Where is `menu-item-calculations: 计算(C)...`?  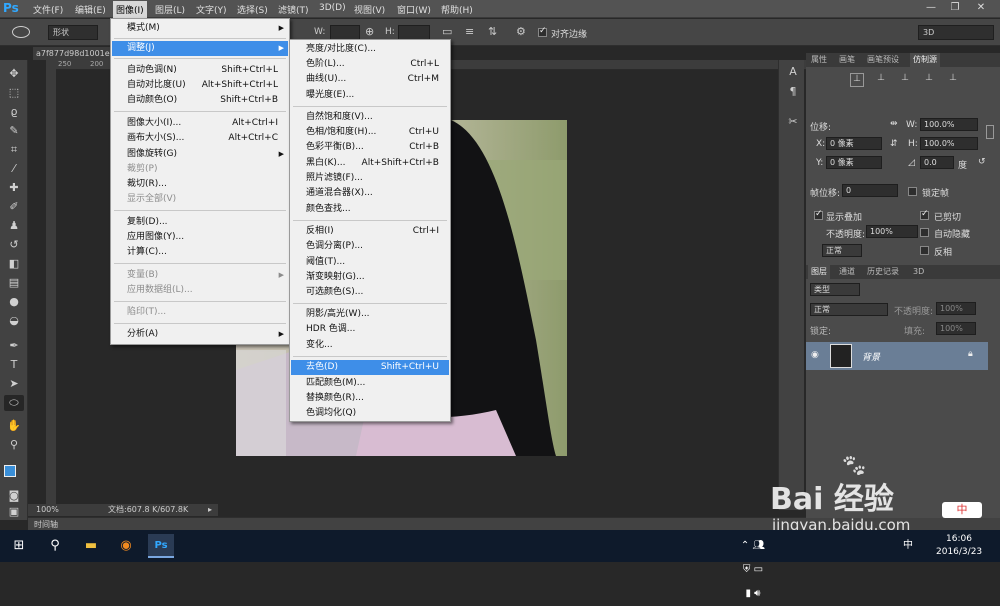 menu-item-calculations: 计算(C)... is located at coordinates (200, 252).